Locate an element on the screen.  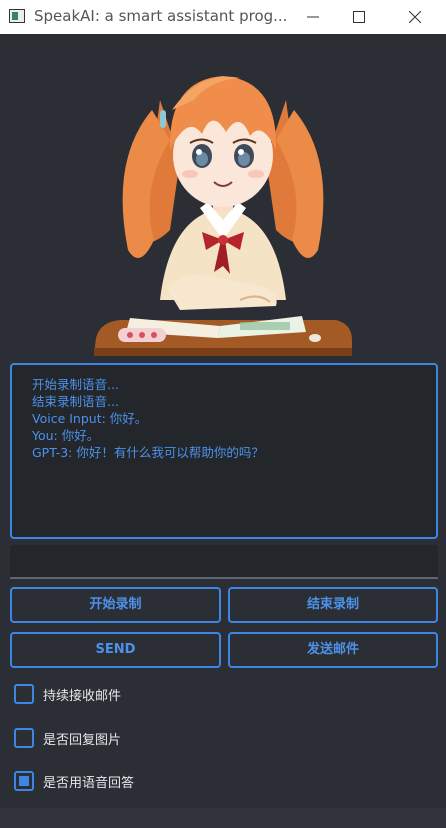
minimize-button is located at coordinates (313, 17).